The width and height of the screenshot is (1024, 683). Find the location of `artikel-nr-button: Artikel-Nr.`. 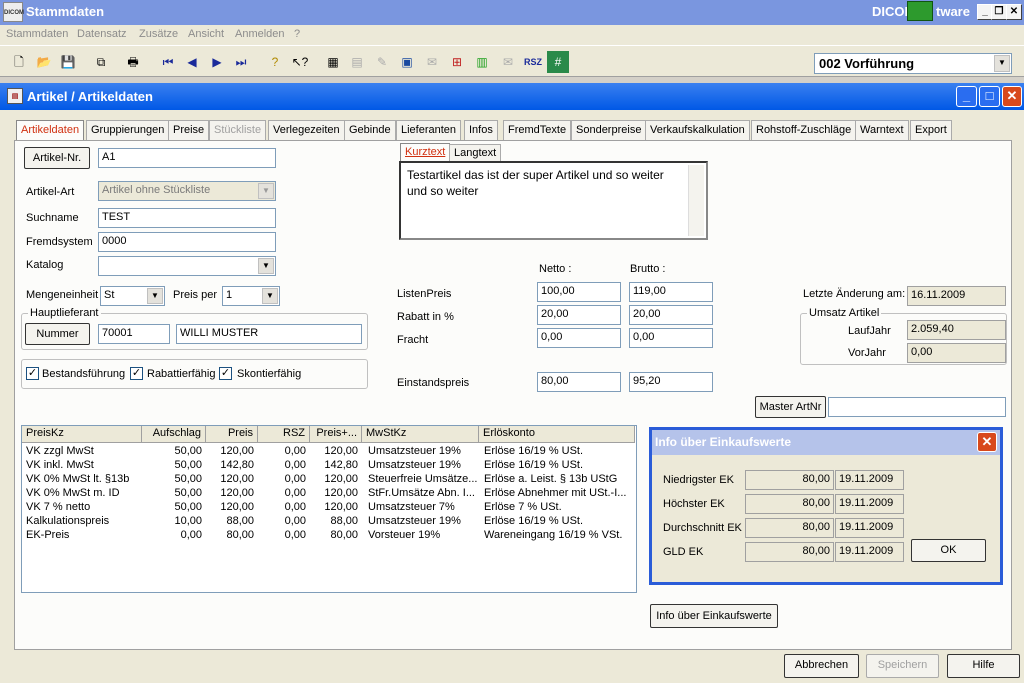

artikel-nr-button: Artikel-Nr. is located at coordinates (57, 158).